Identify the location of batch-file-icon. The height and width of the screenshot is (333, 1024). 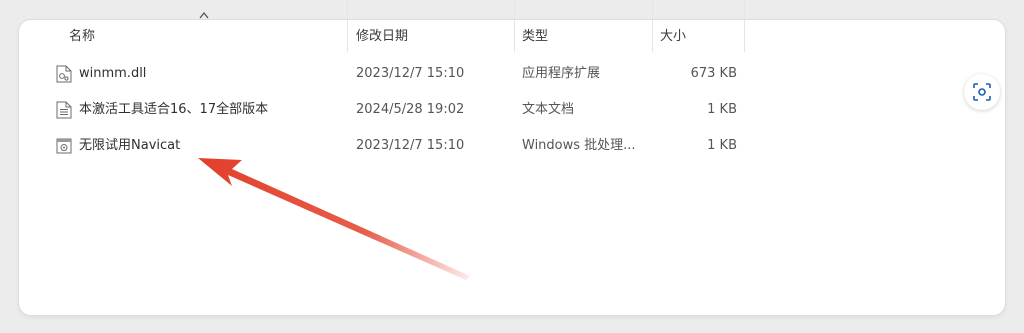
(64, 146).